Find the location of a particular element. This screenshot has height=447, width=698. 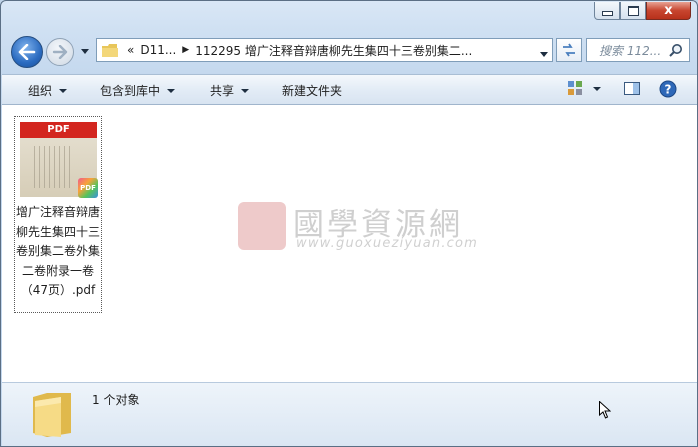

maximize-button is located at coordinates (633, 11).